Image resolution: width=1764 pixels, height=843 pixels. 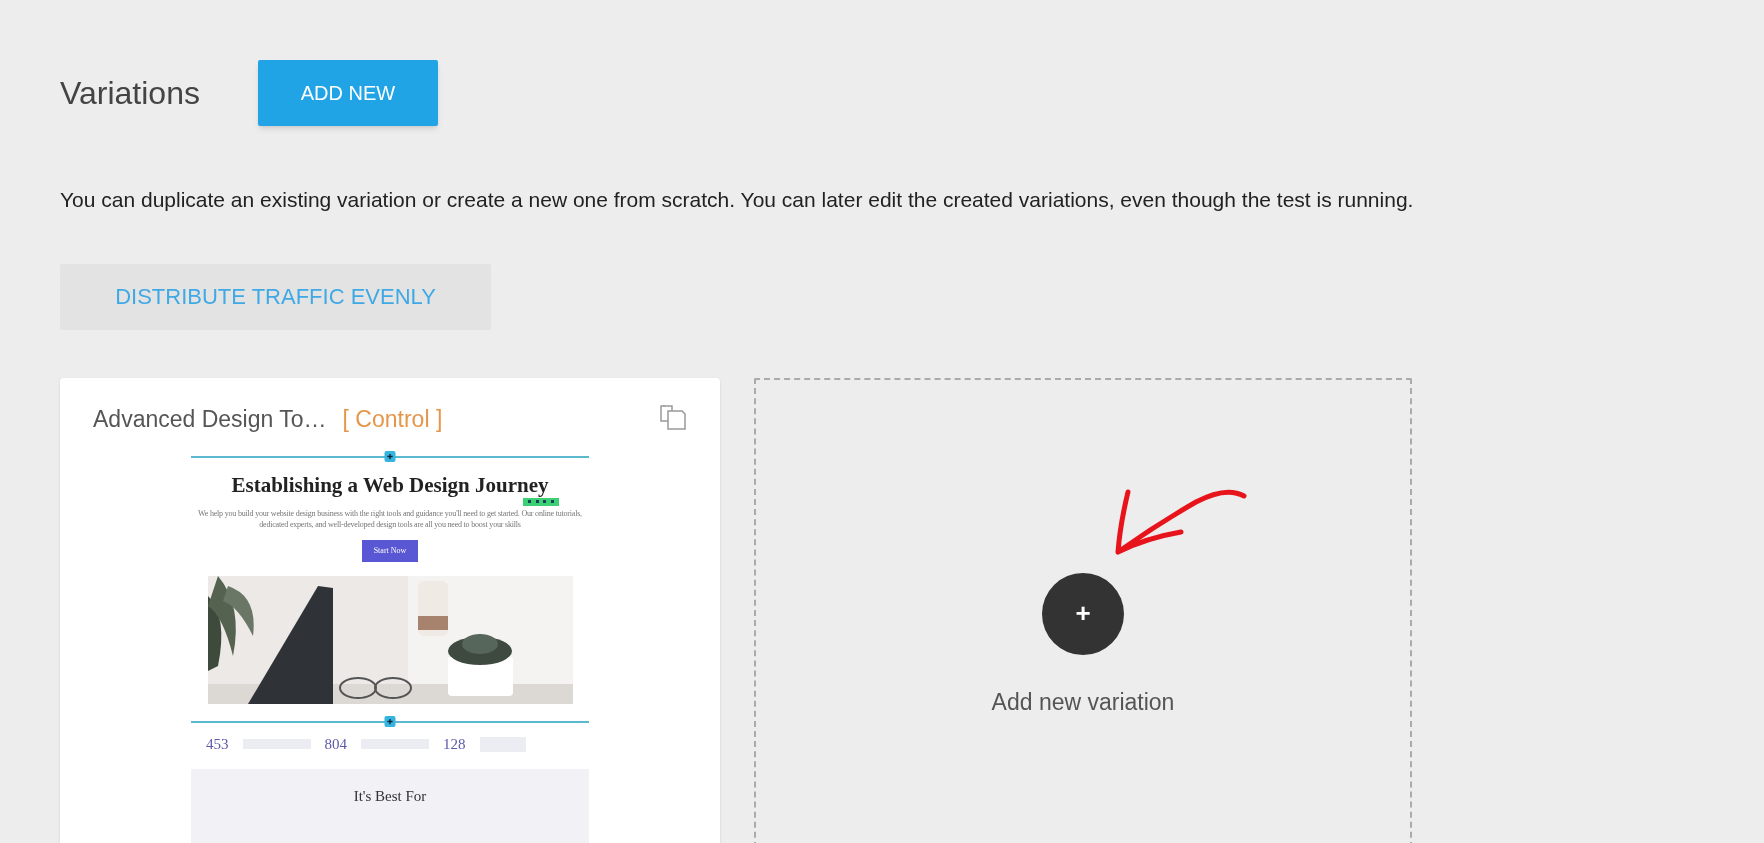 I want to click on add-variation-button: +, so click(x=1083, y=613).